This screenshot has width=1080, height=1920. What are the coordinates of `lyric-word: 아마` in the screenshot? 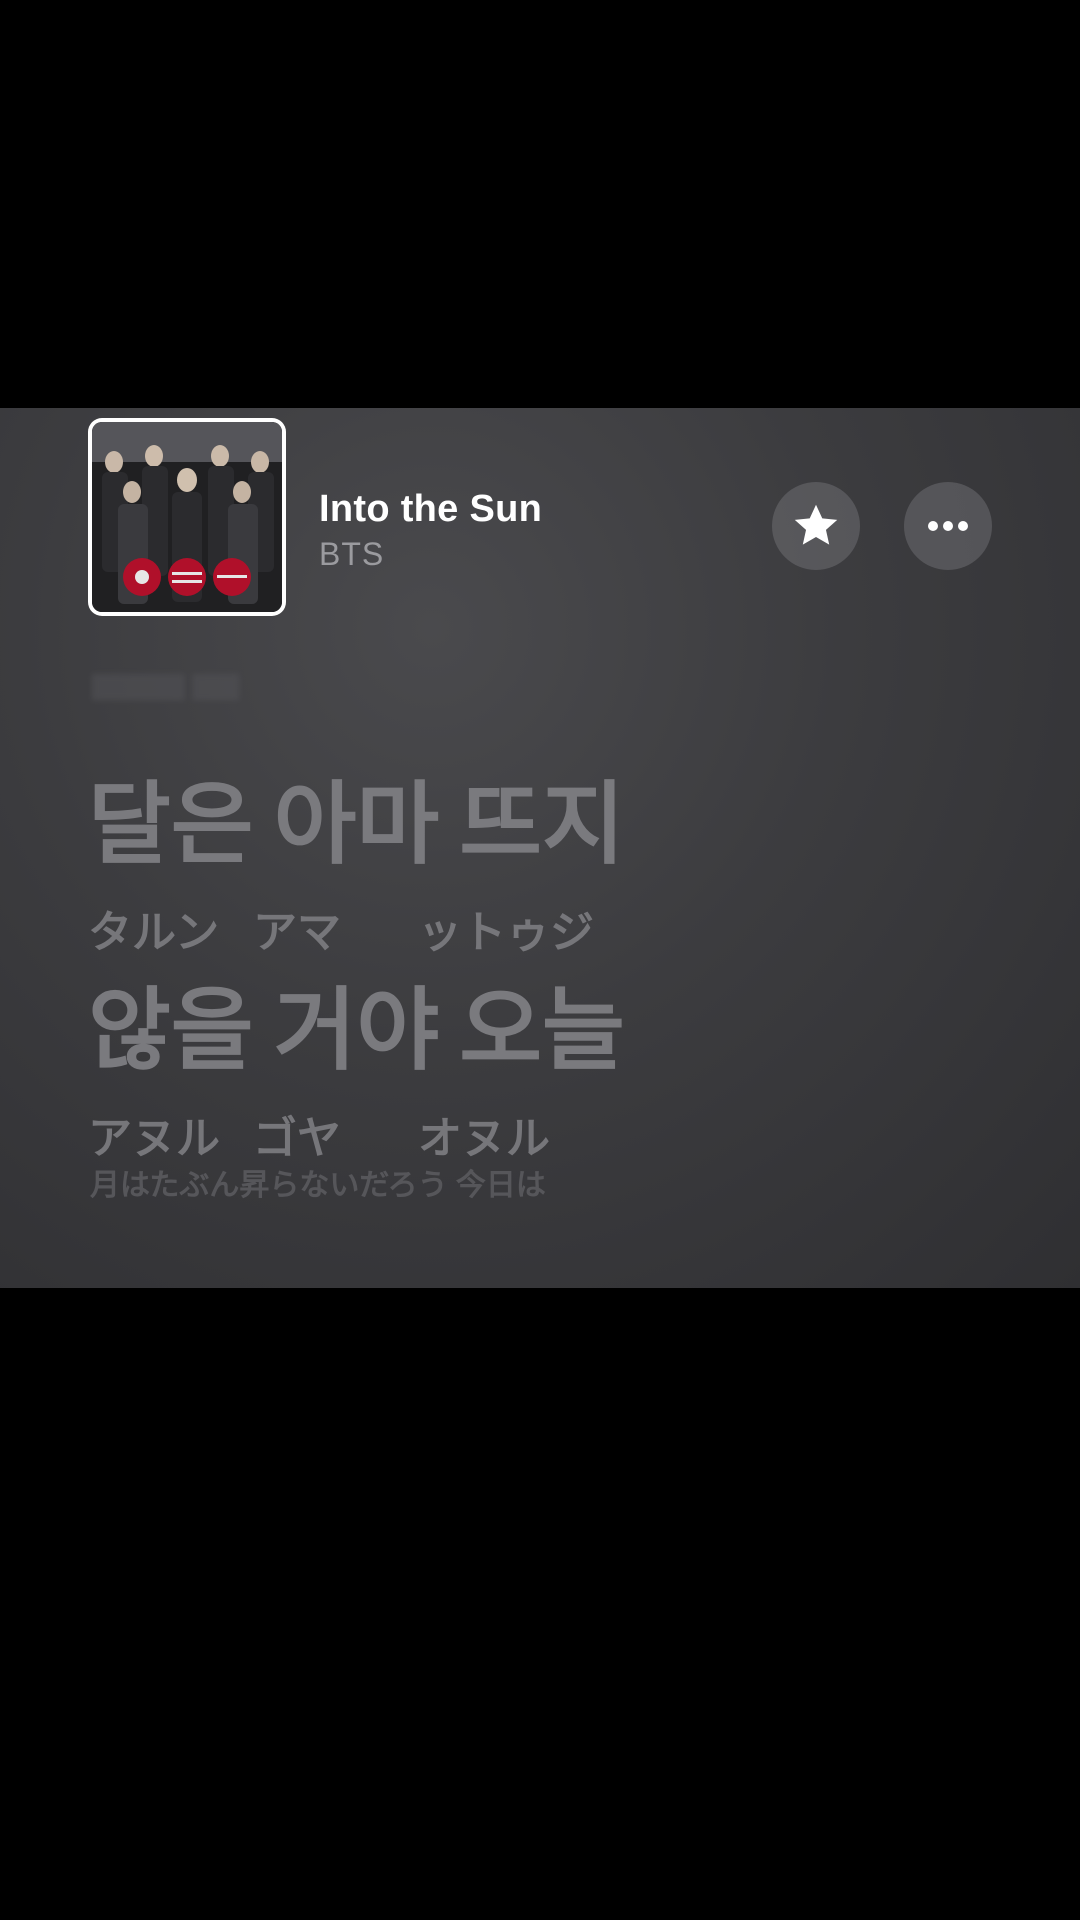 It's located at (356, 825).